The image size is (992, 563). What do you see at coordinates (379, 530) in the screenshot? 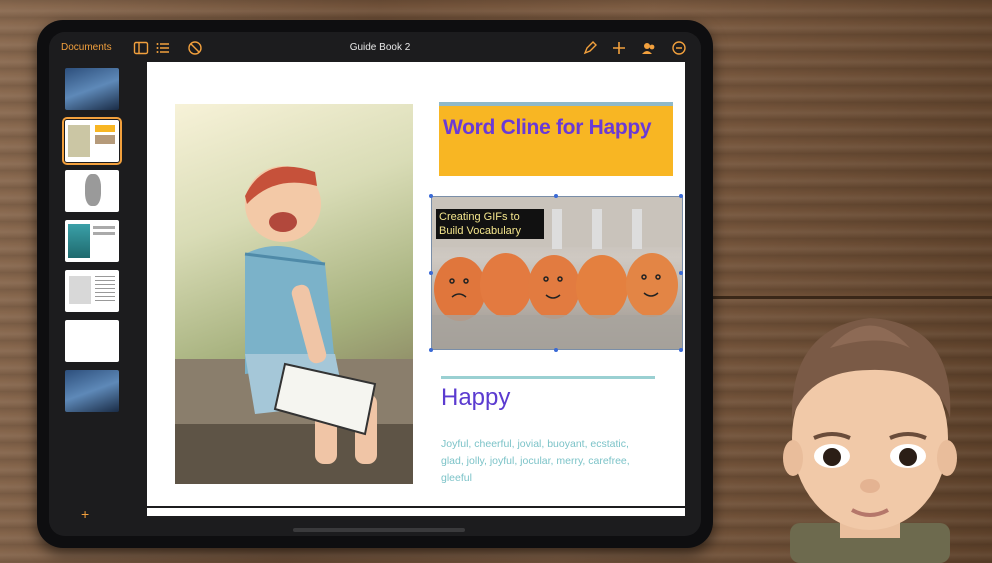
I see `home-indicator` at bounding box center [379, 530].